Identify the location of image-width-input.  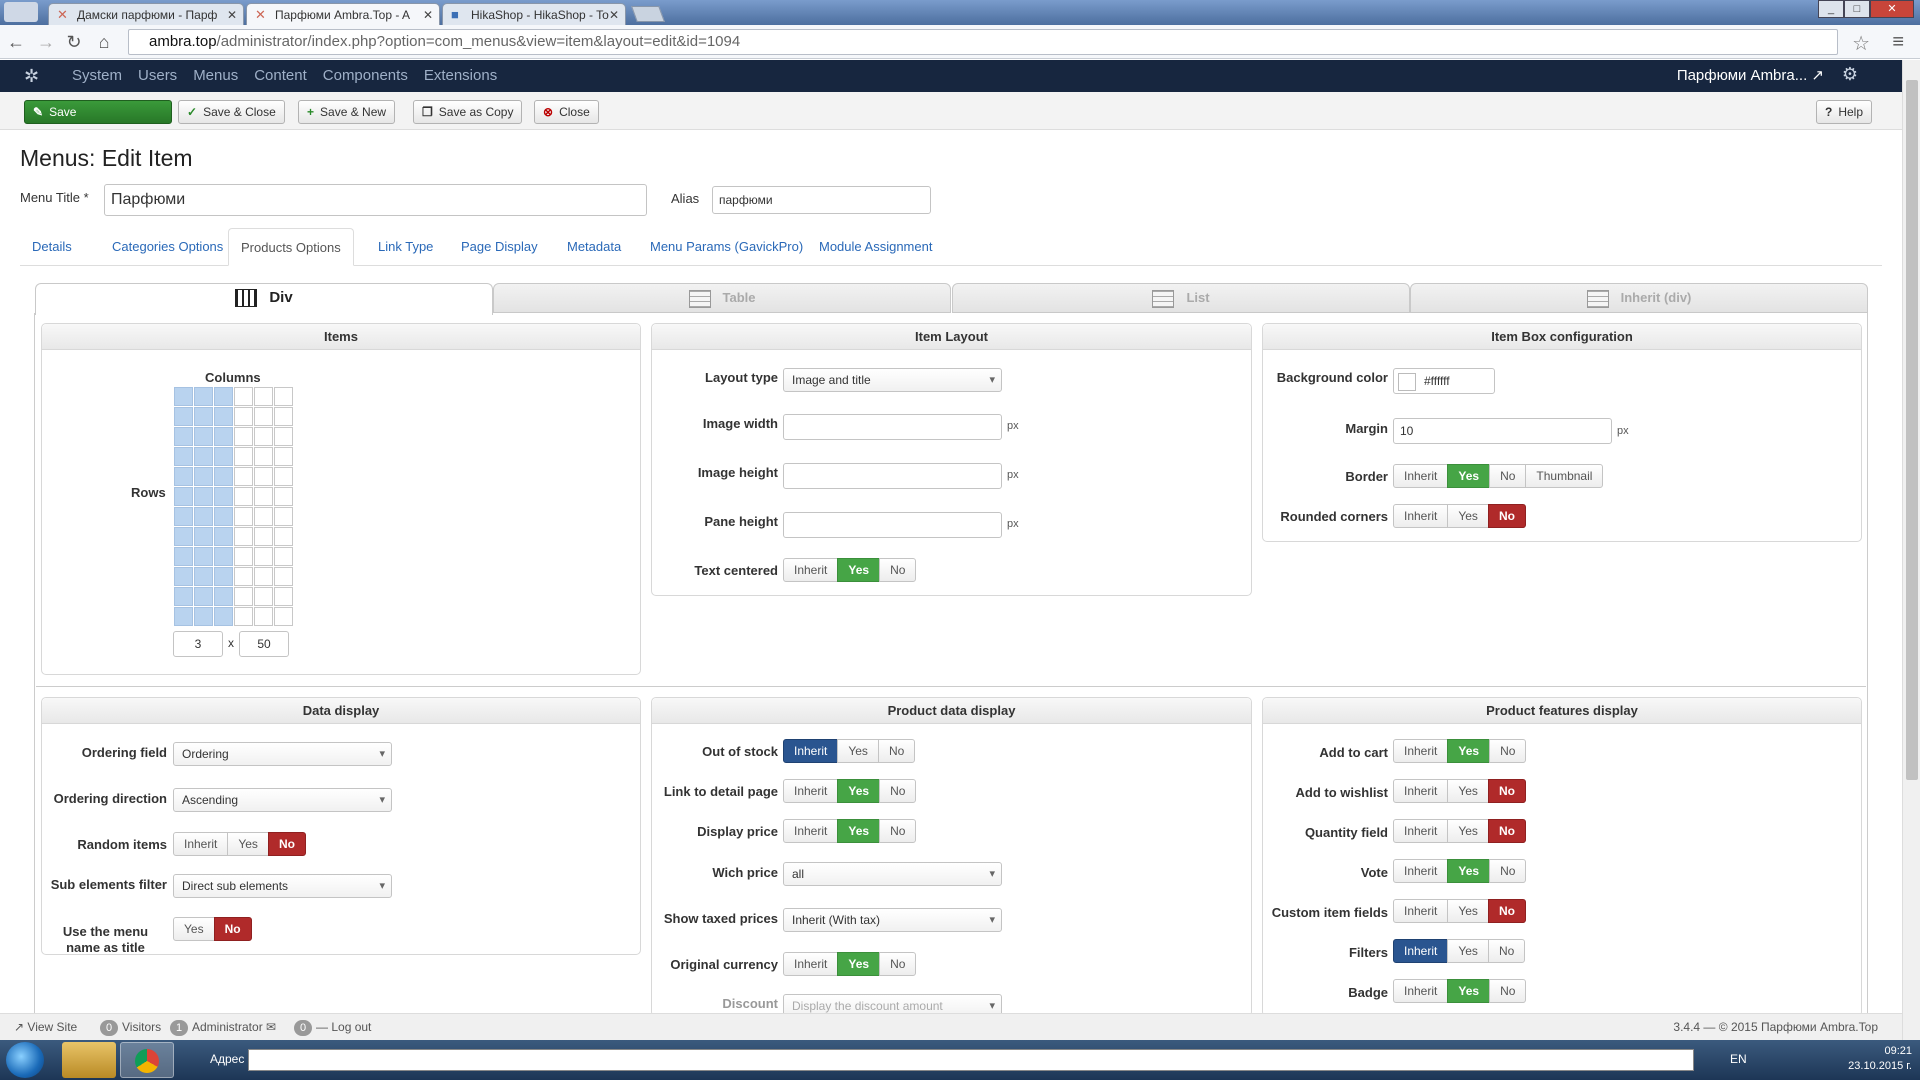
(892, 427).